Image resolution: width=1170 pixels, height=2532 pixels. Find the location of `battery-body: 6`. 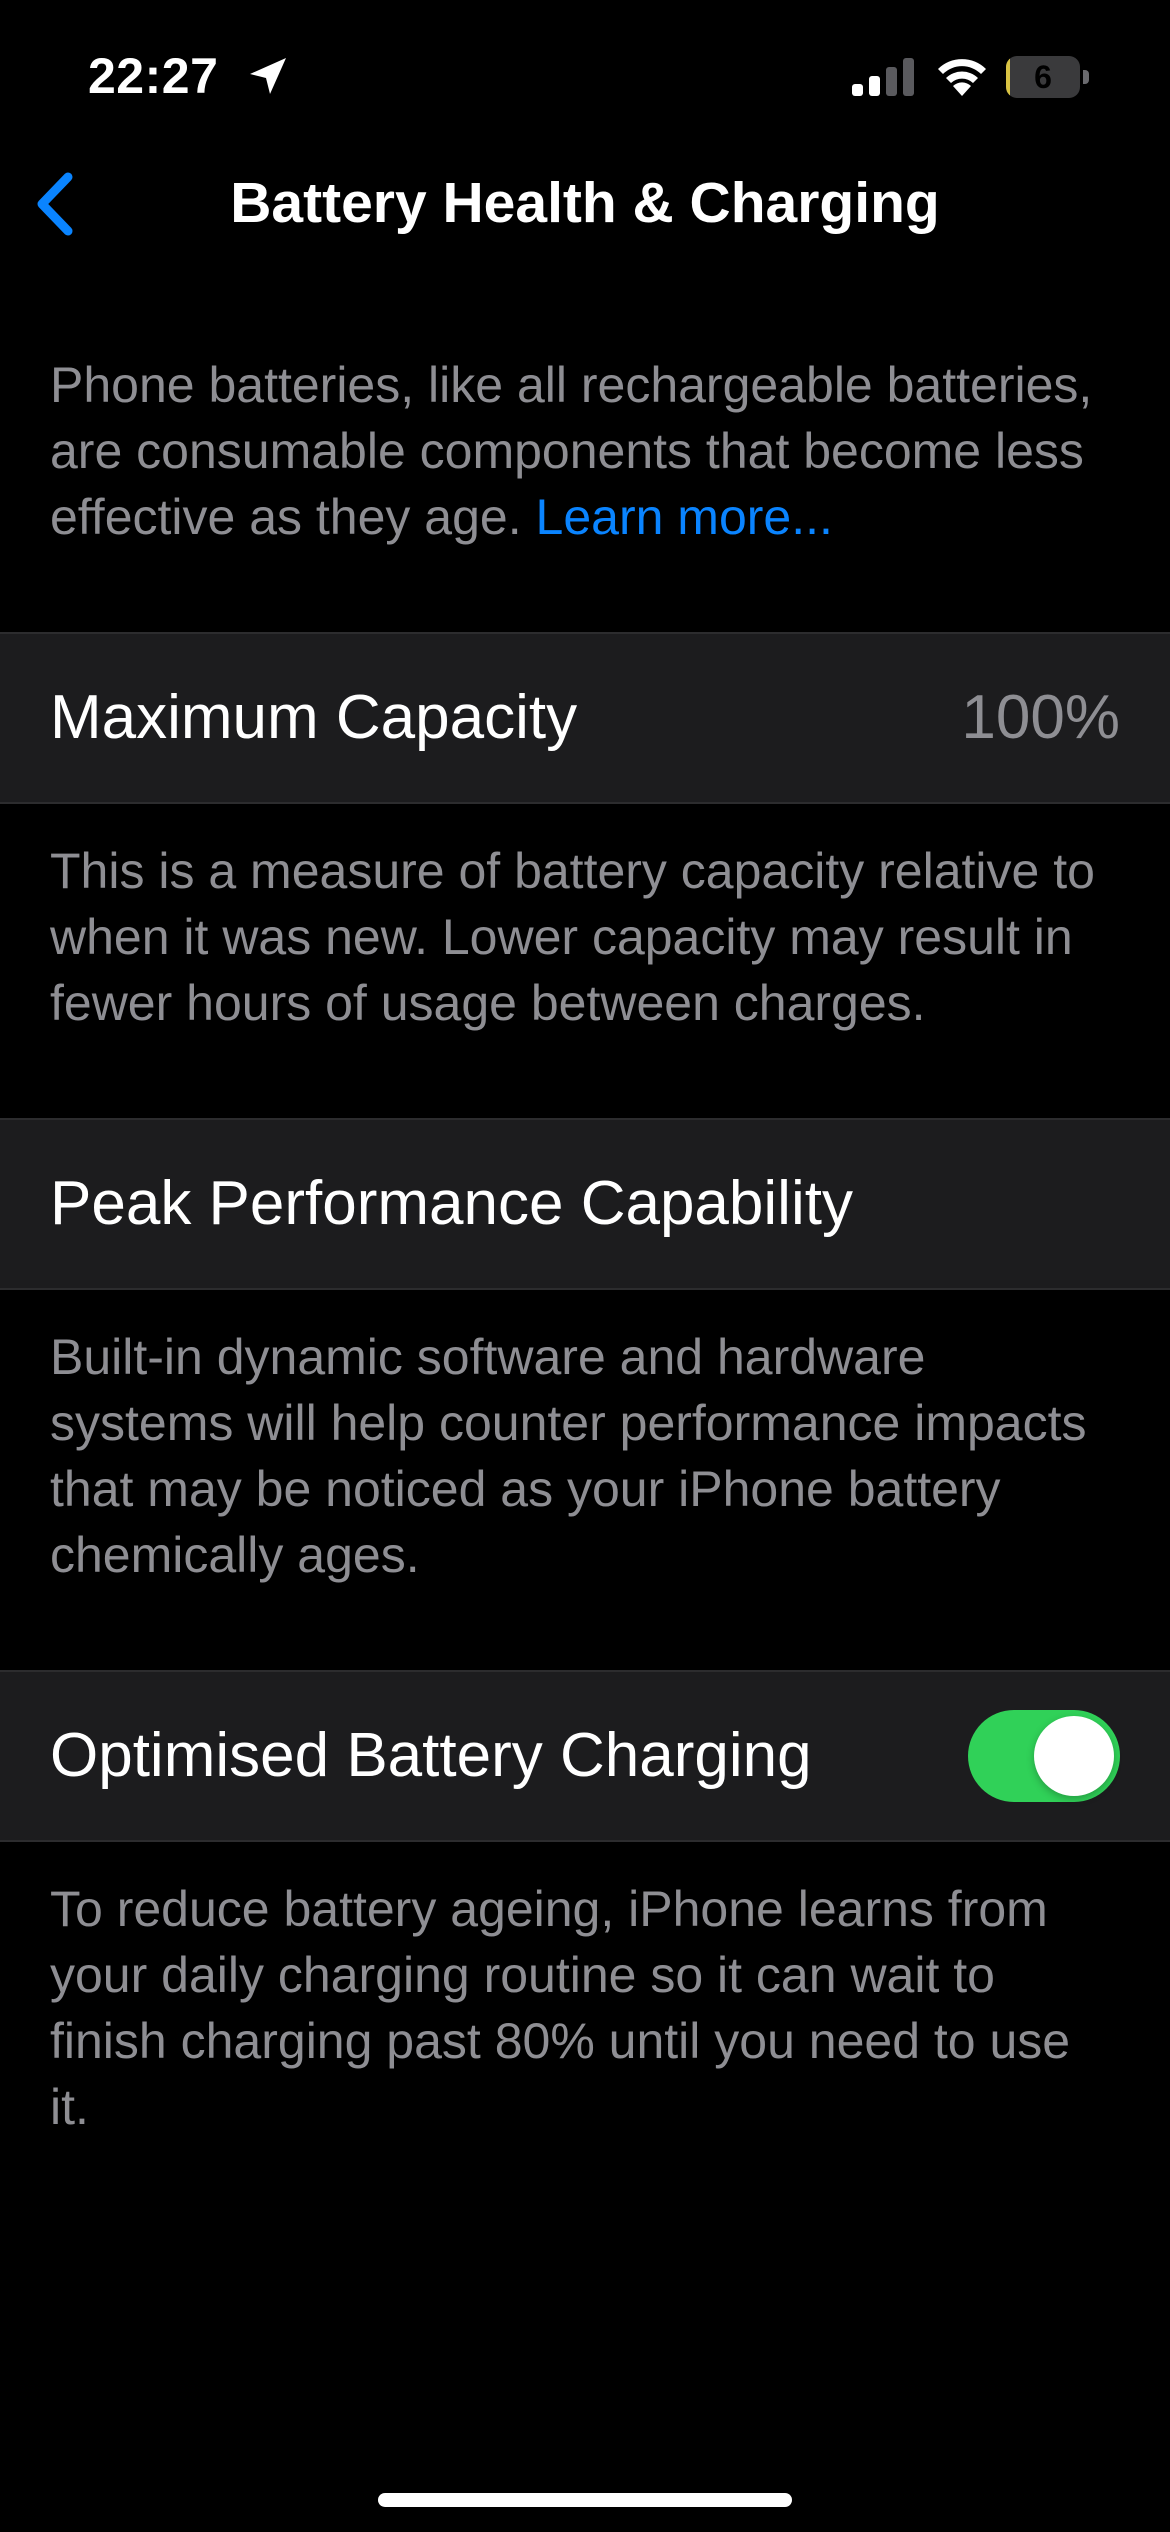

battery-body: 6 is located at coordinates (1043, 77).